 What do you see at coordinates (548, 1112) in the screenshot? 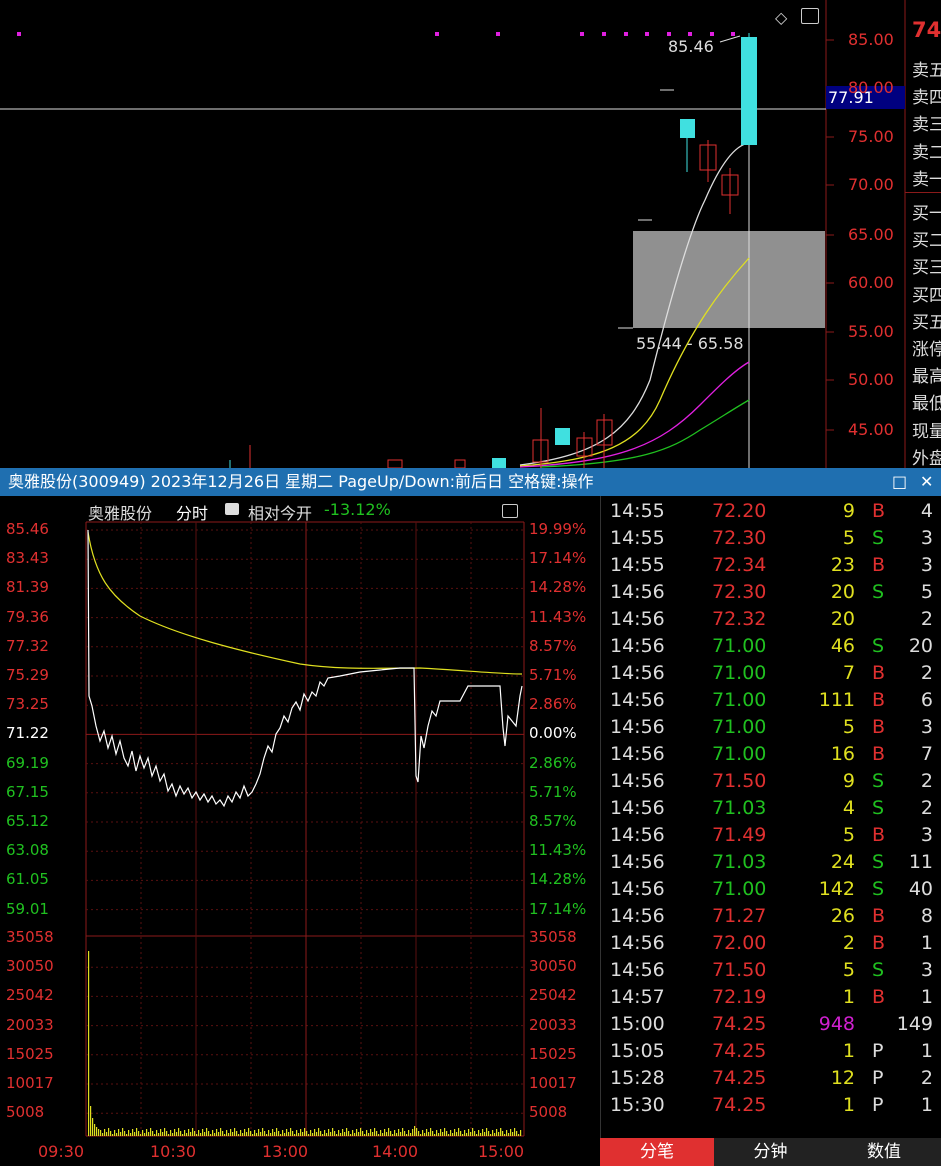
I see `volume-tick-label-right: 5008` at bounding box center [548, 1112].